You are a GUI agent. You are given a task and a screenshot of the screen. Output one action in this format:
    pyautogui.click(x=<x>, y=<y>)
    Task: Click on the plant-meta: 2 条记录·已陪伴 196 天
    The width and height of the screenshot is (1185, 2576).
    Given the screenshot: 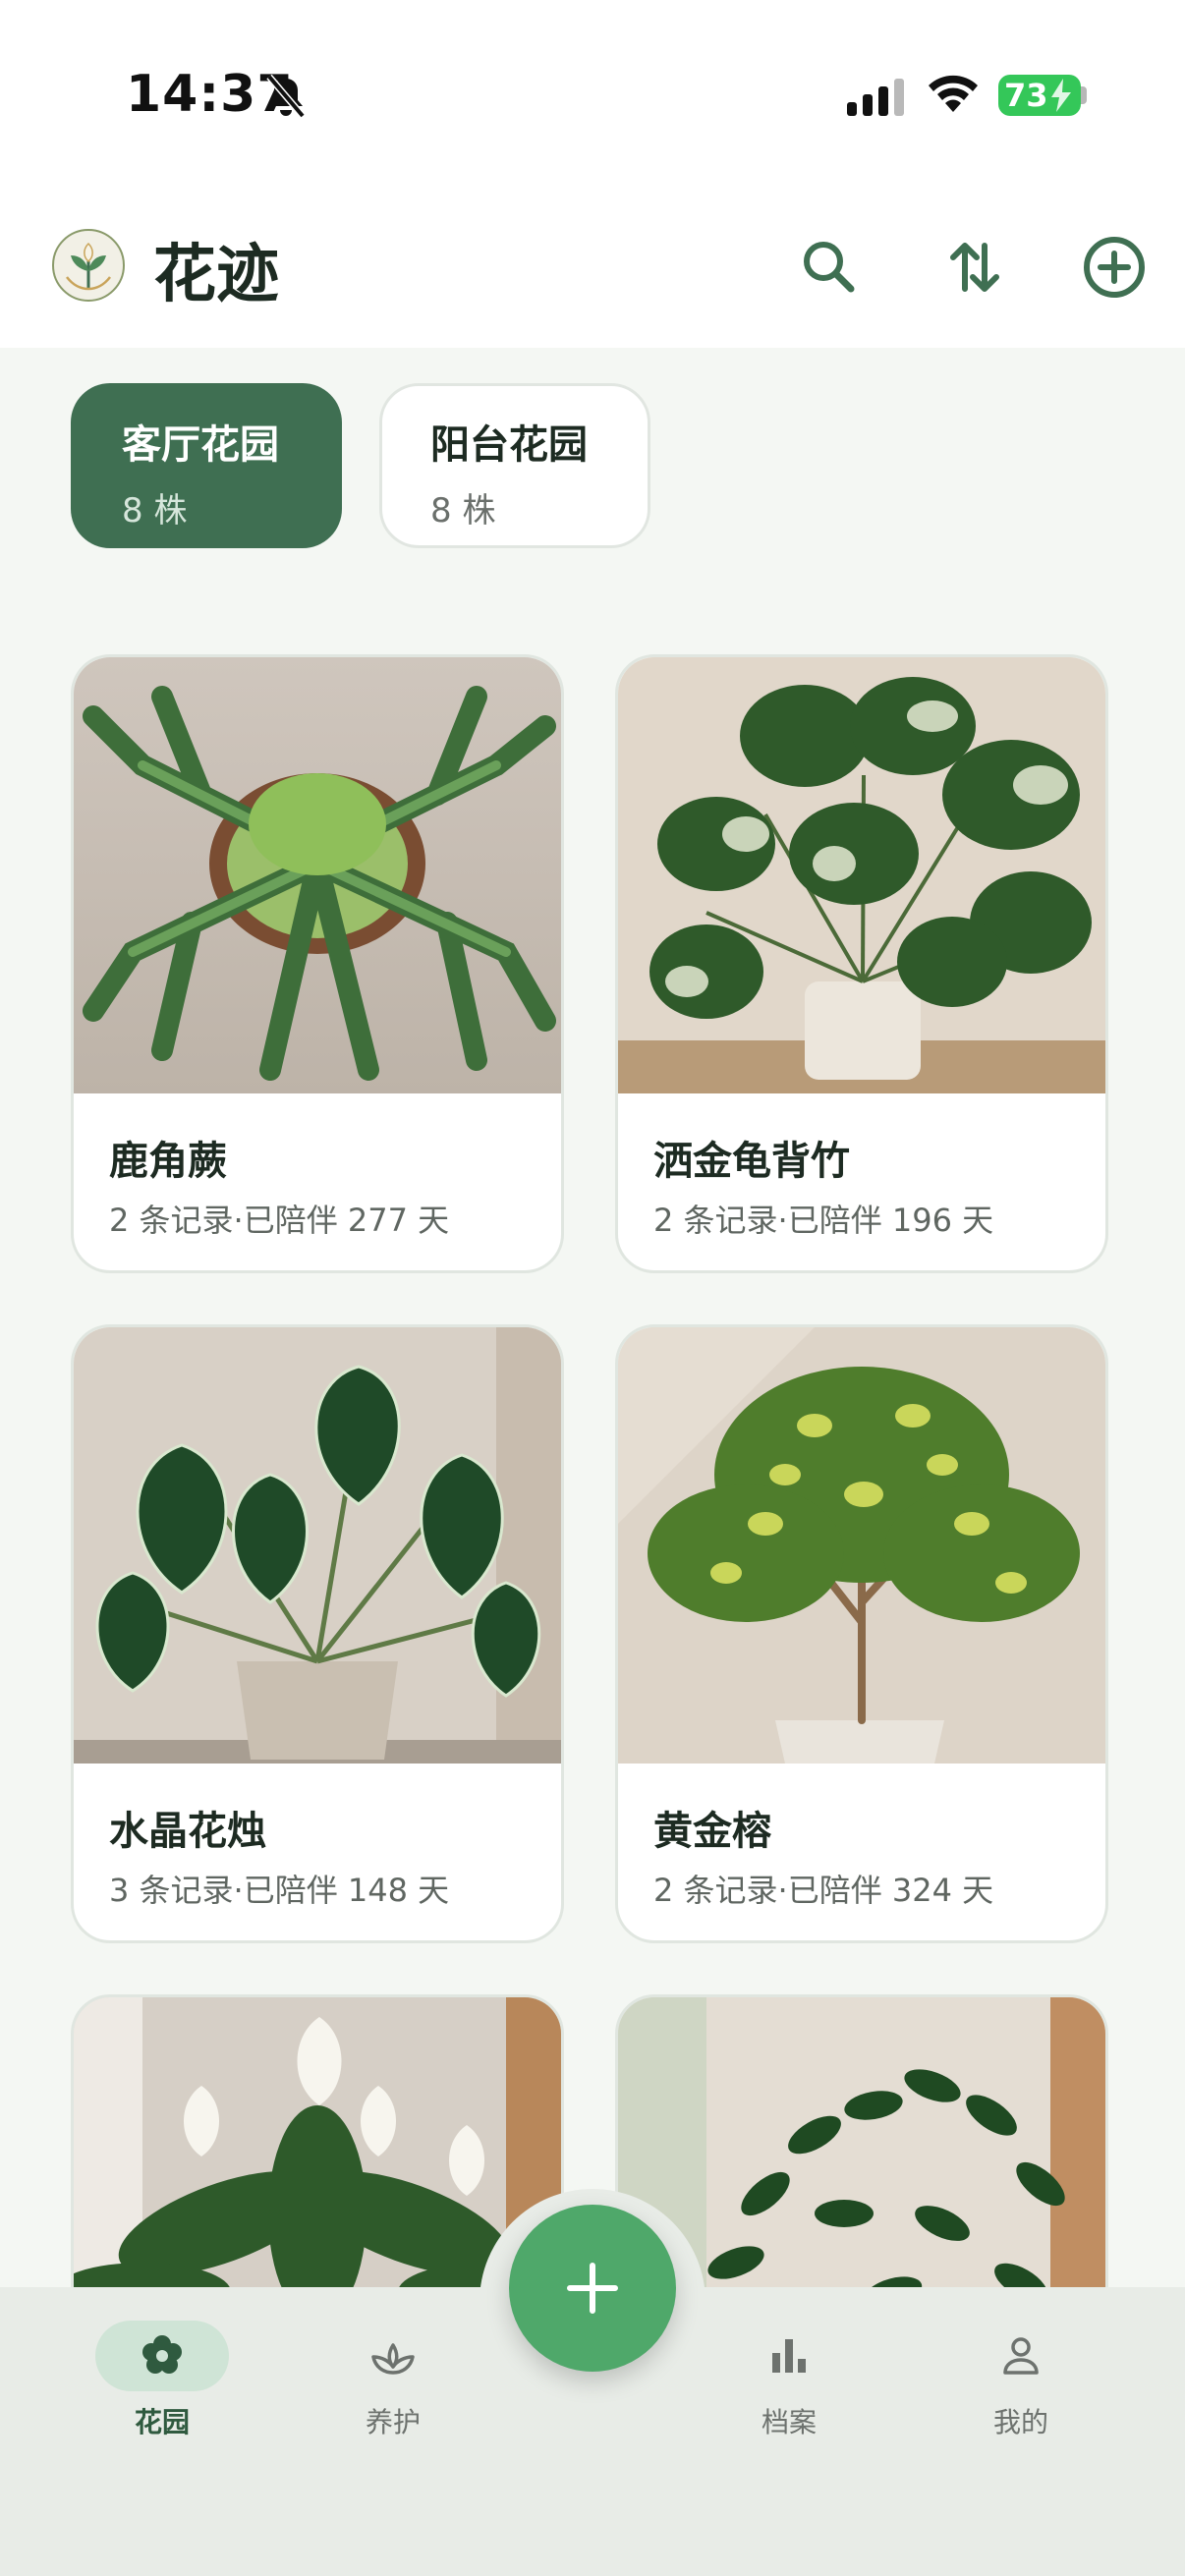 What is the action you would take?
    pyautogui.click(x=823, y=1220)
    